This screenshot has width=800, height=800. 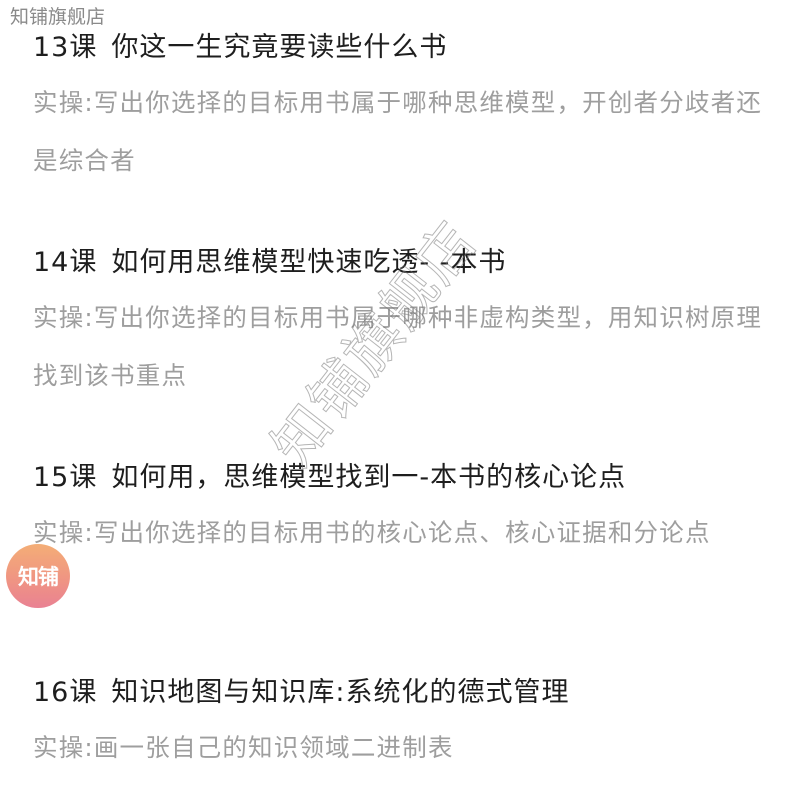 I want to click on lesson-title-text: 你这一生究竟要读些什么书, so click(x=279, y=47).